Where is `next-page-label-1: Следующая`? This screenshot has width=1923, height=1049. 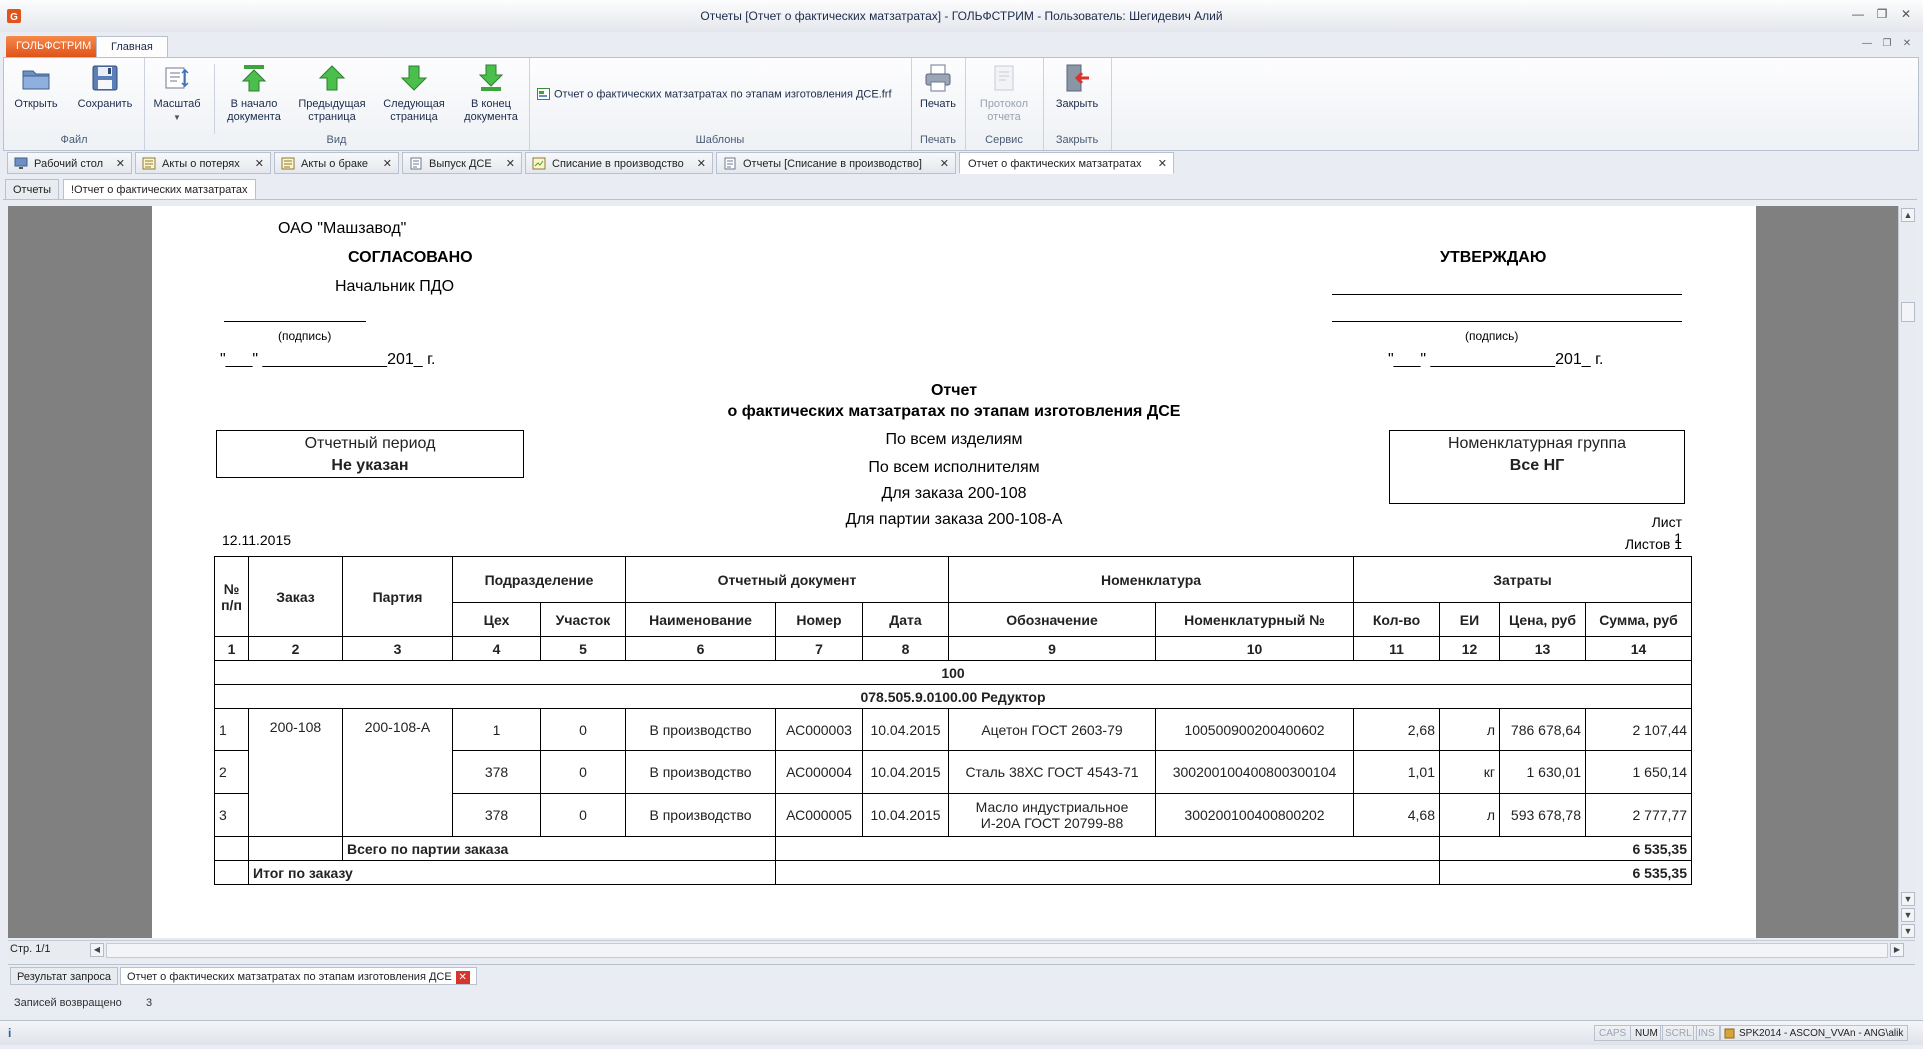
next-page-label-1: Следующая is located at coordinates (414, 104).